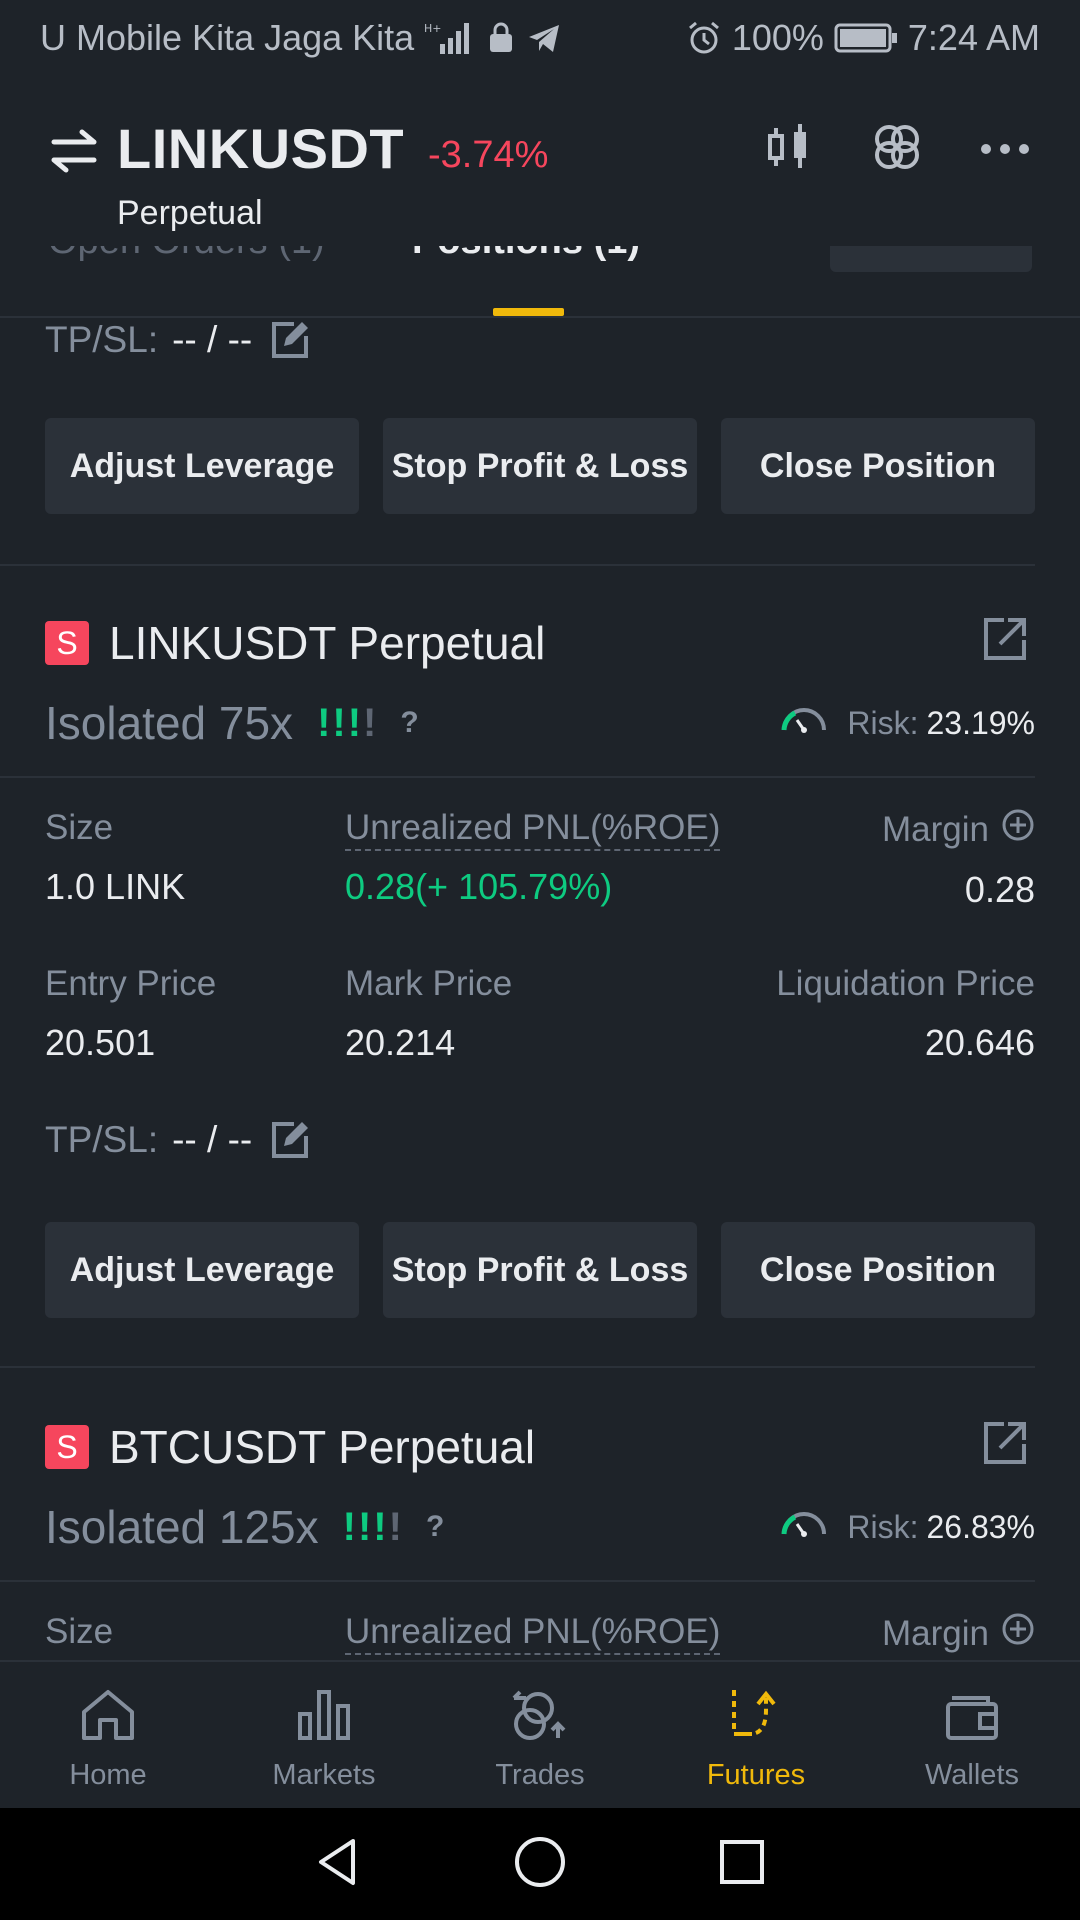 The image size is (1080, 1920). I want to click on margin-label: Margin, so click(935, 829).